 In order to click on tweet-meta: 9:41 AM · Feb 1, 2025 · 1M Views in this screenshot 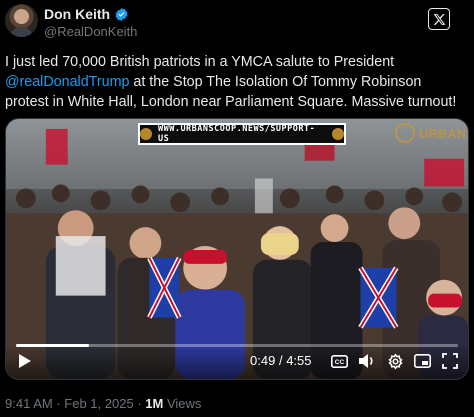, I will do `click(103, 403)`.